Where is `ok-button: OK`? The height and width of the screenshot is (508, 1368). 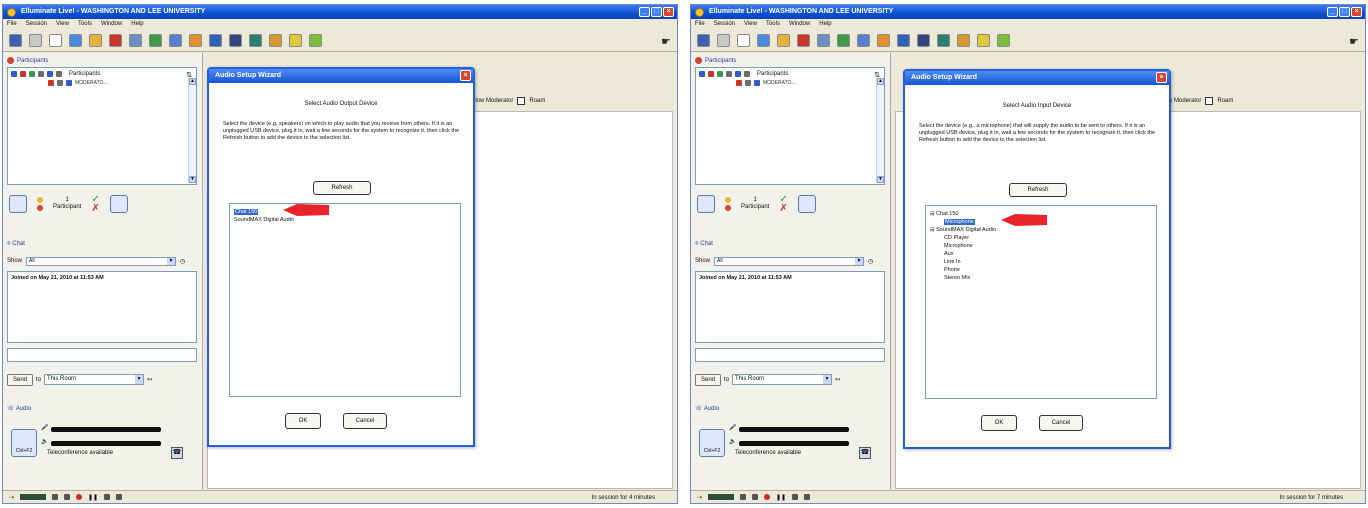 ok-button: OK is located at coordinates (303, 421).